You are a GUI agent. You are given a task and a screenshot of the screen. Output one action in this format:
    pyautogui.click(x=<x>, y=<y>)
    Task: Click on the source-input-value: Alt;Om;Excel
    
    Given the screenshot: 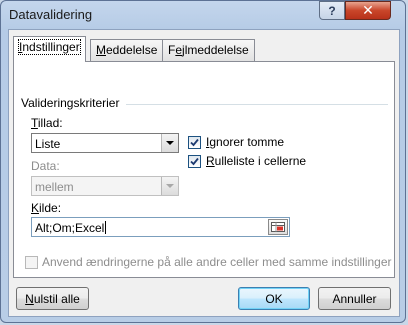 What is the action you would take?
    pyautogui.click(x=71, y=228)
    